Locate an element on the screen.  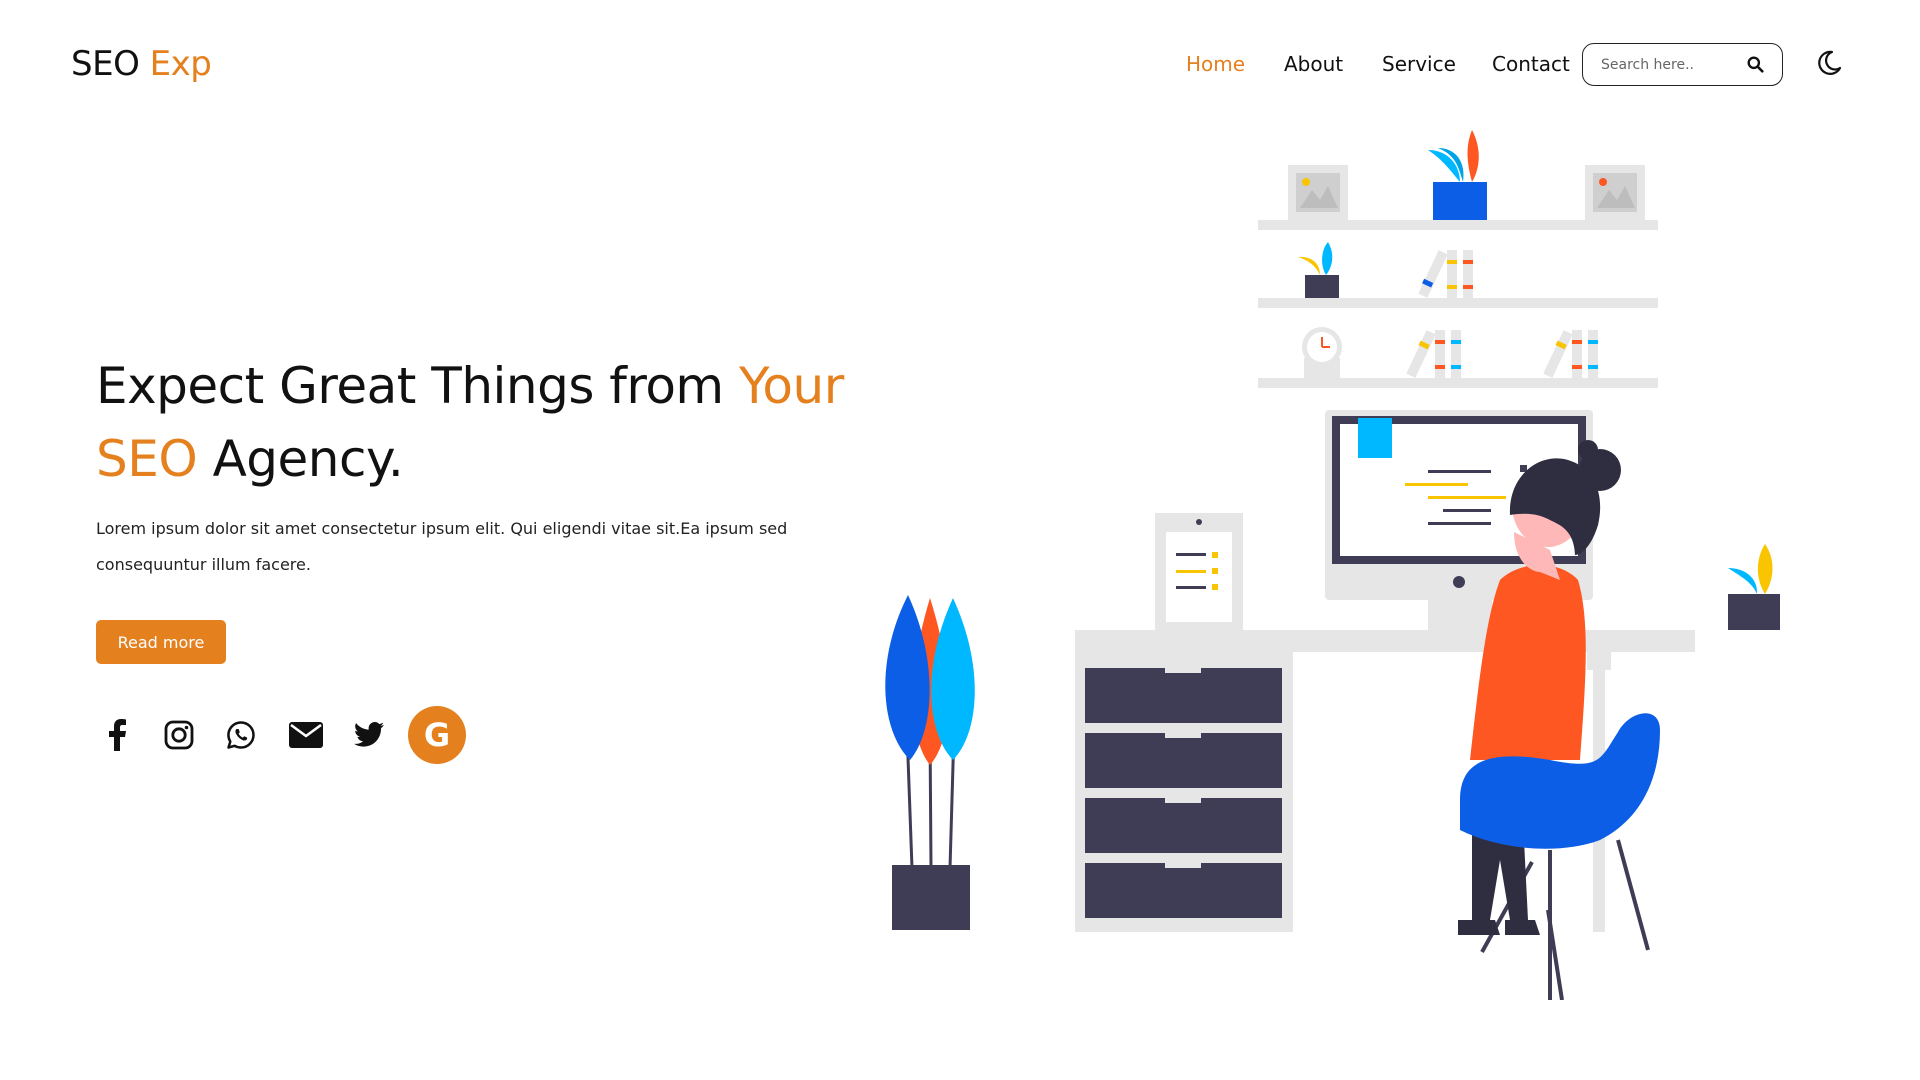
social-links: G is located at coordinates (296, 734).